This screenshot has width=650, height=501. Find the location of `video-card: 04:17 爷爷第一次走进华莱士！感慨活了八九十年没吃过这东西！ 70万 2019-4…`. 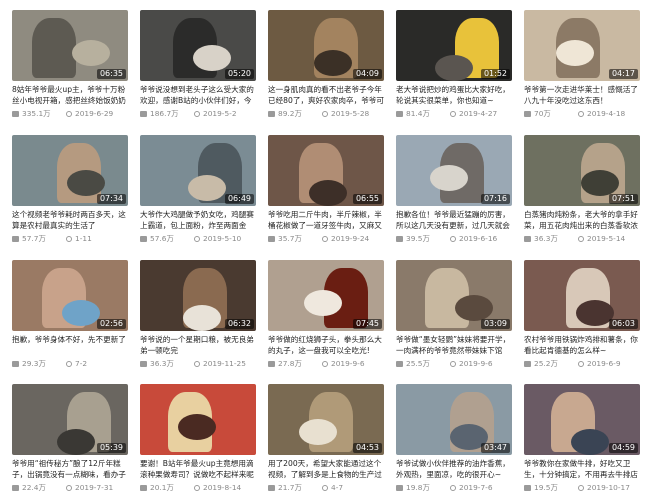

video-card: 04:17 爷爷第一次走进华莱士！感慨活了八九十年没吃过这东西！ 70万 2019-4… is located at coordinates (582, 64).